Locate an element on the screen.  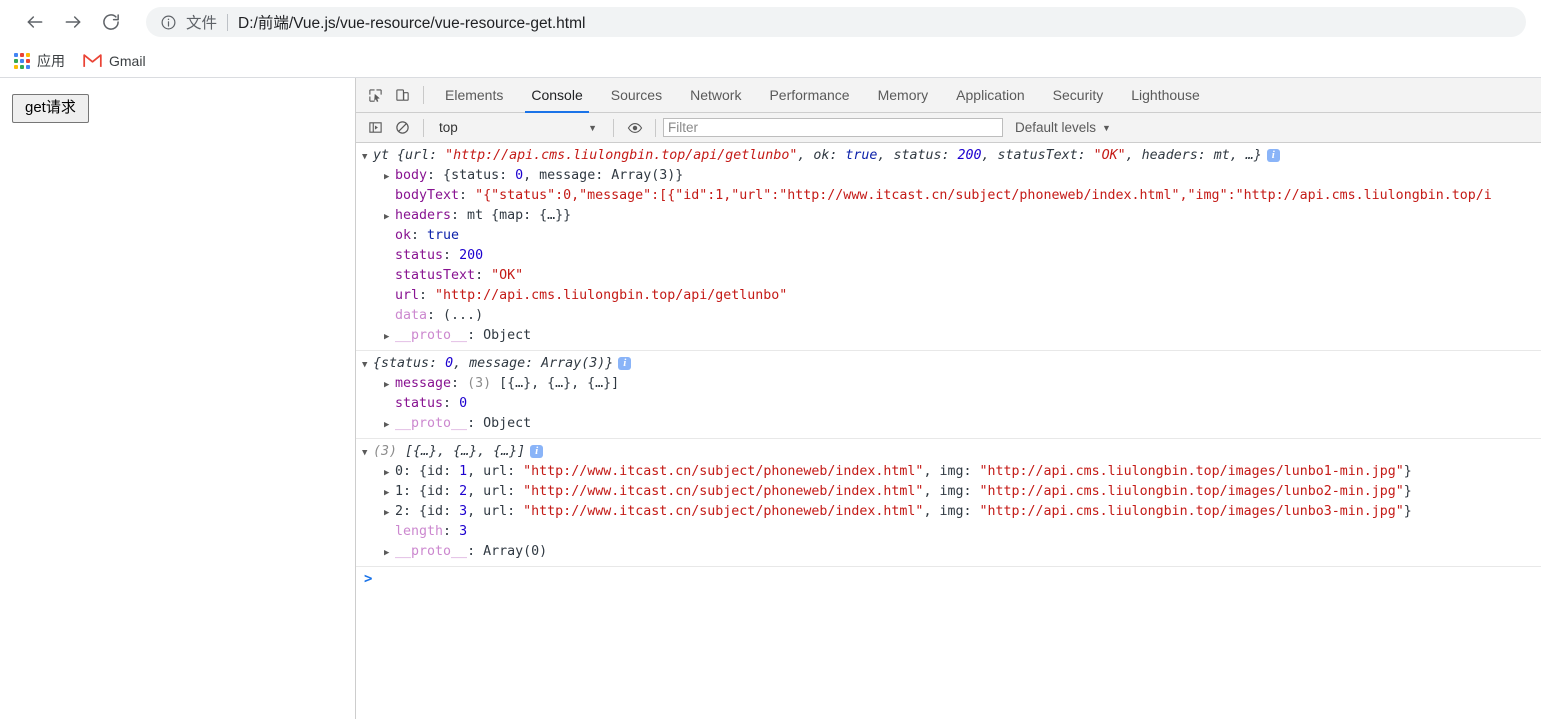
console-property-row: status: 200 is located at coordinates (948, 256).